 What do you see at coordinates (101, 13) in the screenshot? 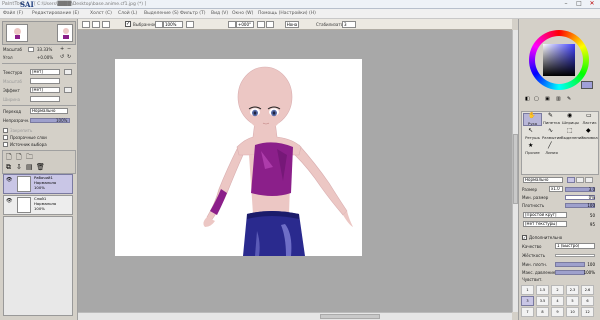
I see `menu-canvas: Холст (C)` at bounding box center [101, 13].